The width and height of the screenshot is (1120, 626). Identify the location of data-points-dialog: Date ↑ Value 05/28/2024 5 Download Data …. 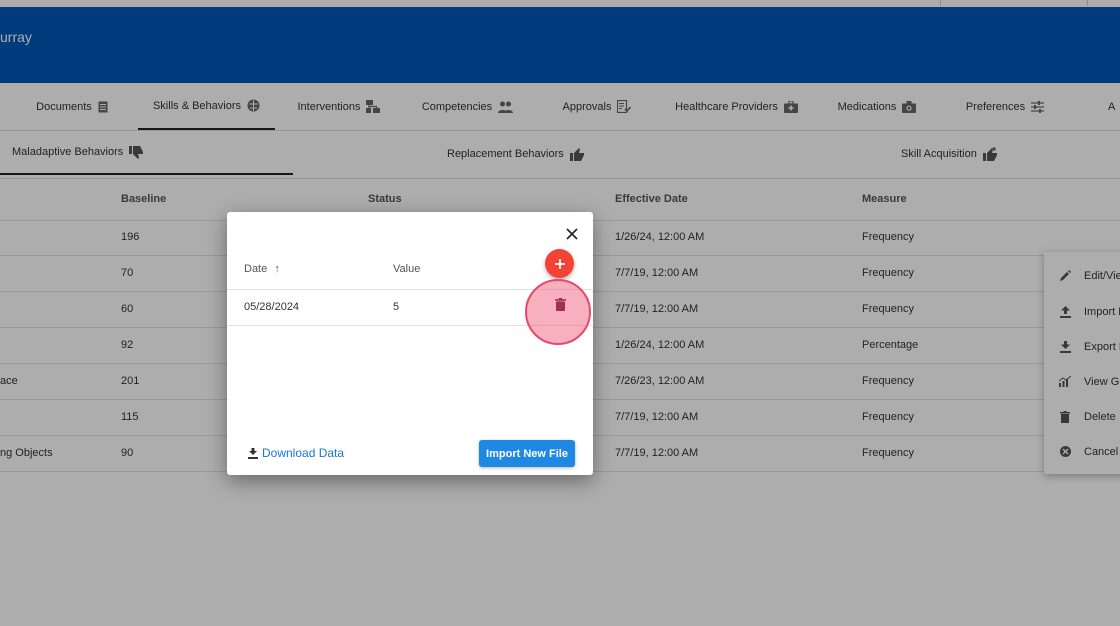
(410, 343).